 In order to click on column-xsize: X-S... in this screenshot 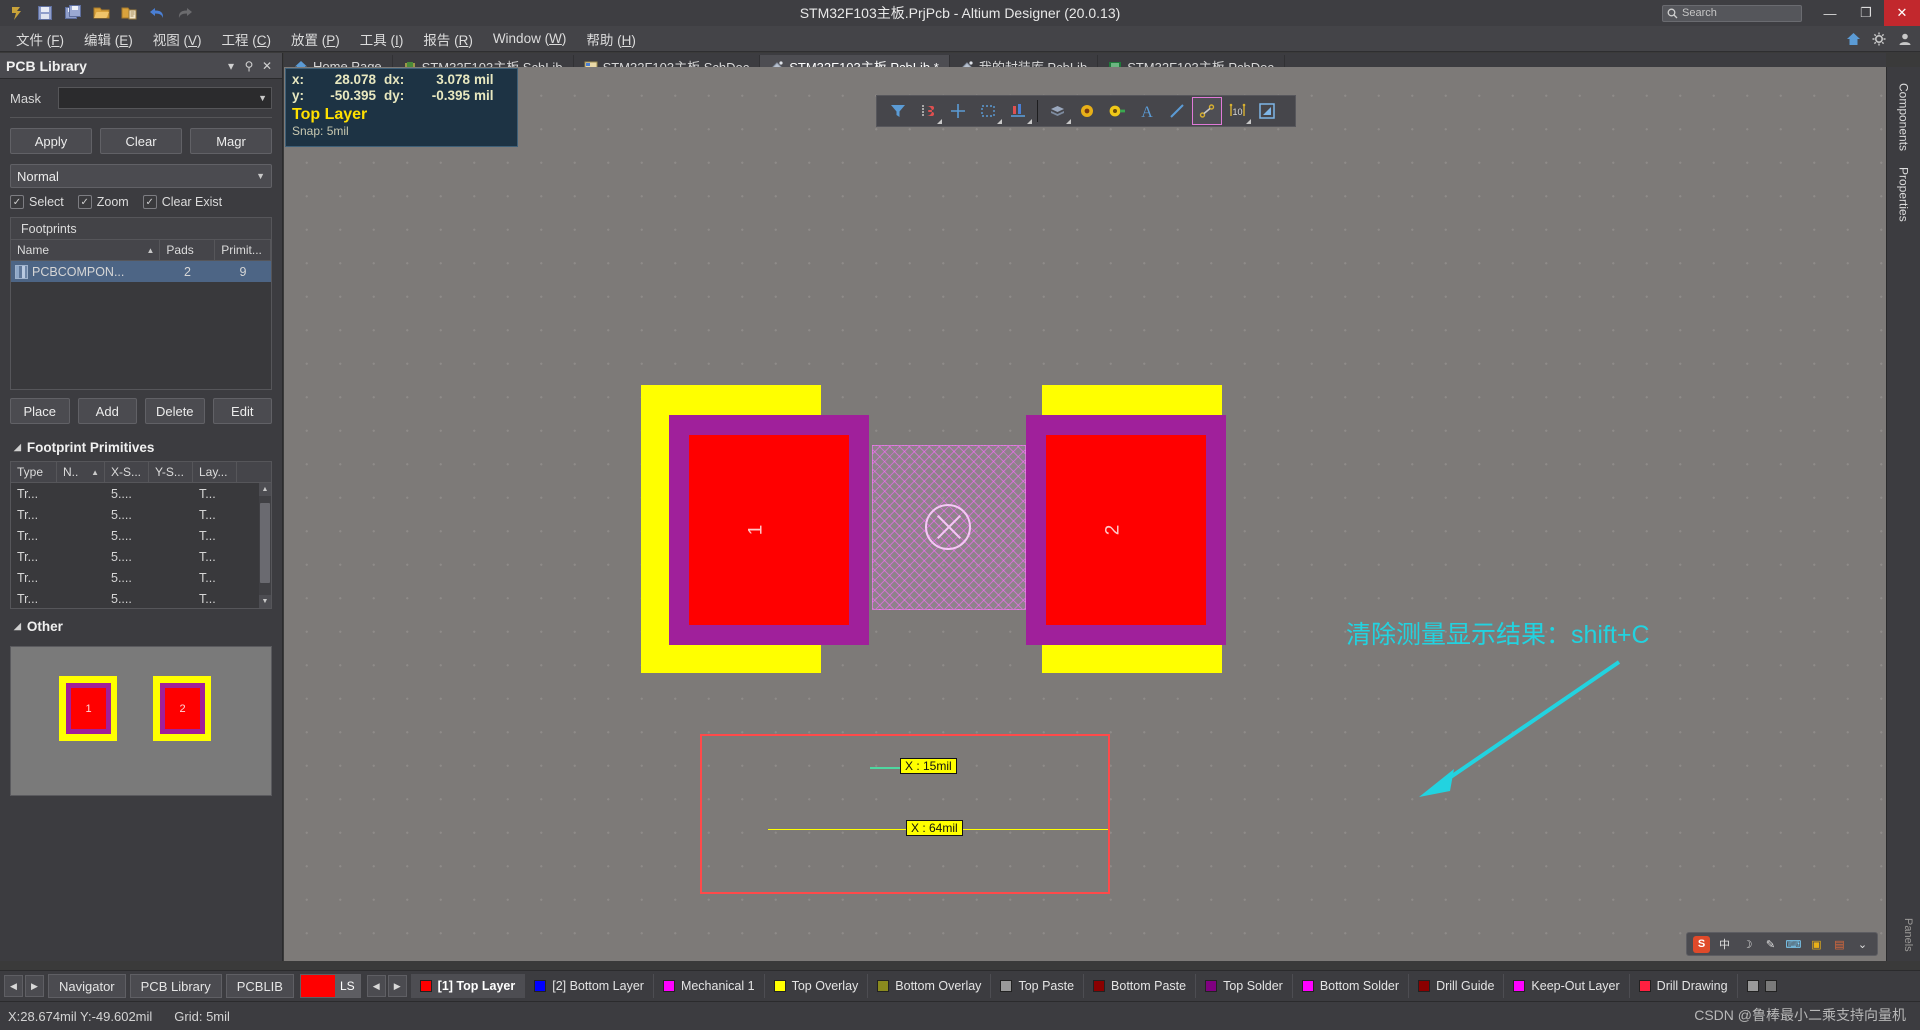, I will do `click(127, 472)`.